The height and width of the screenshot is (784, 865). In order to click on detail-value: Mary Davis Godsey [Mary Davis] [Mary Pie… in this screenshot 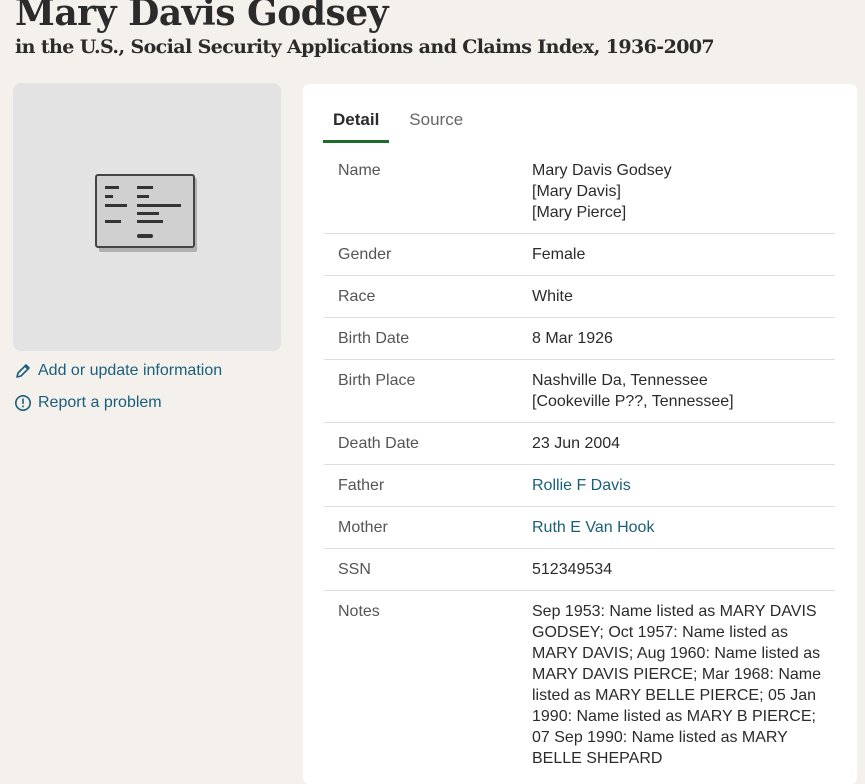, I will do `click(683, 191)`.